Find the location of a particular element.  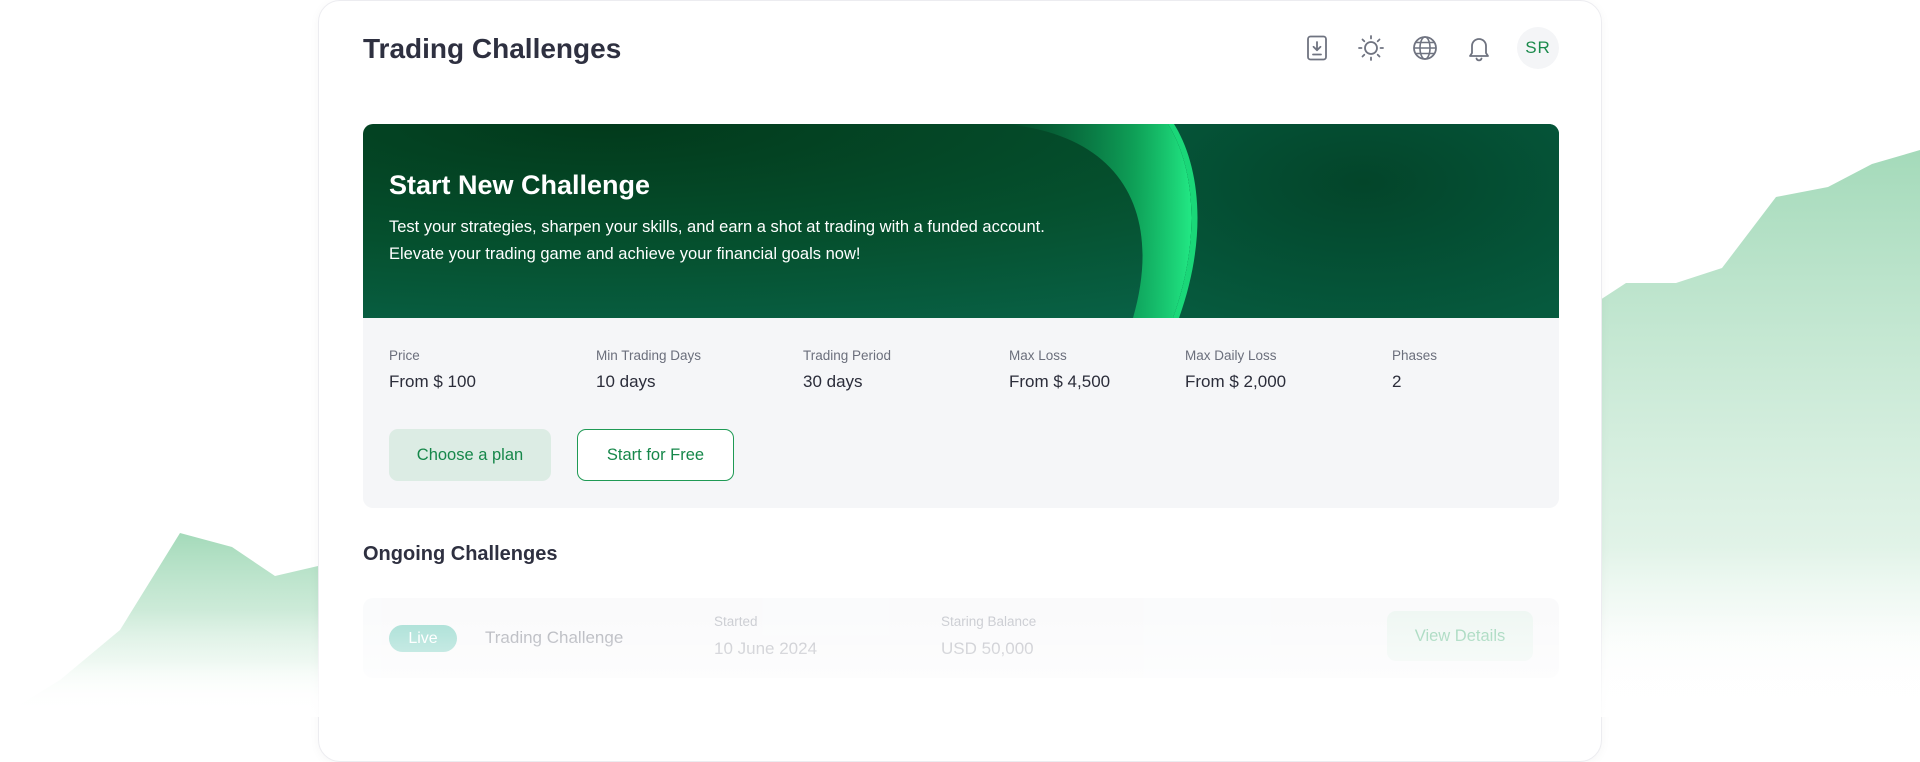

header-toolbar: SR is located at coordinates (1430, 48).